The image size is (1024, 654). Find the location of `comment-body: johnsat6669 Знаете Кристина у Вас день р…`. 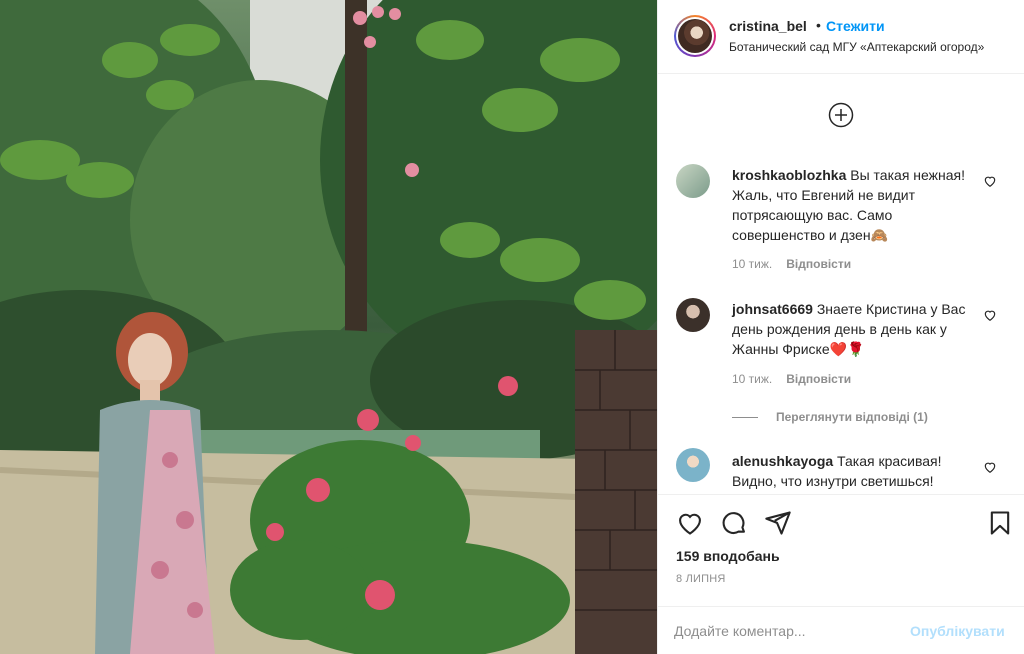

comment-body: johnsat6669 Знаете Кристина у Вас день р… is located at coordinates (852, 329).